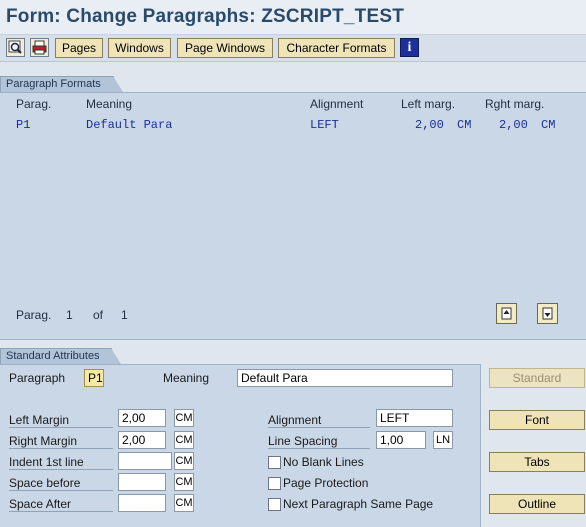 This screenshot has width=586, height=527. What do you see at coordinates (429, 125) in the screenshot?
I see `row-left-marg: 2,00` at bounding box center [429, 125].